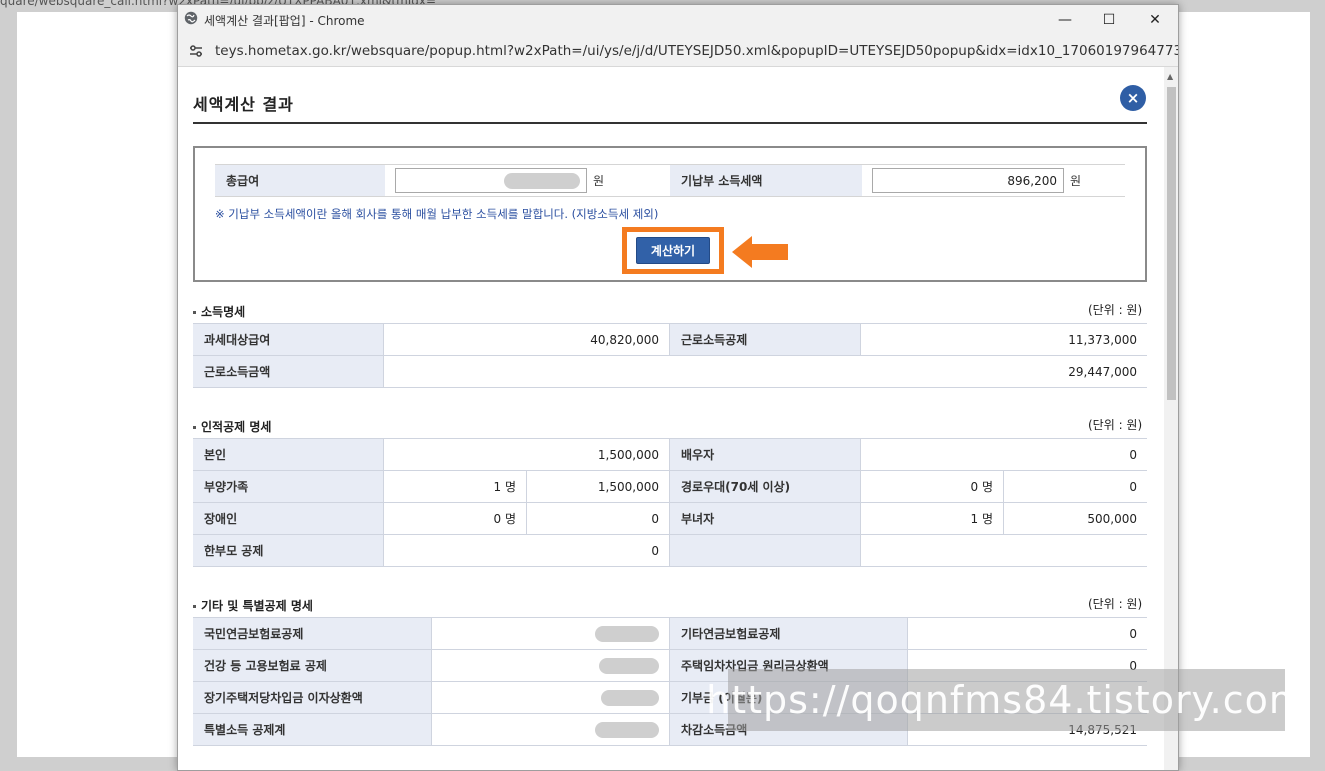 This screenshot has height=771, width=1325. What do you see at coordinates (312, 729) in the screenshot?
I see `special-total-label: 특별소득 공제계` at bounding box center [312, 729].